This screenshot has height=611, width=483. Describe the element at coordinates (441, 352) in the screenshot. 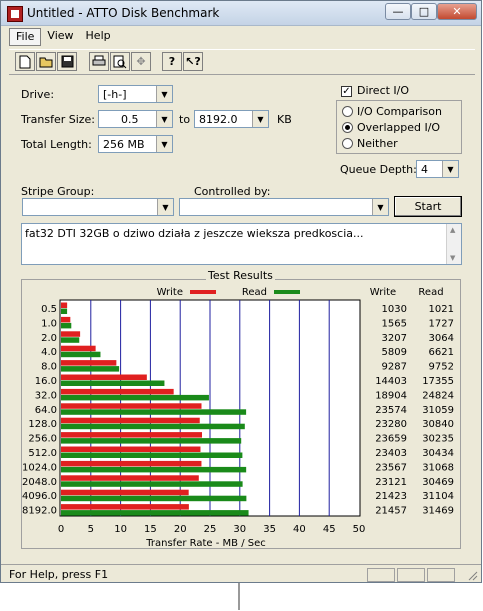

I see `read-value: 6621` at that location.